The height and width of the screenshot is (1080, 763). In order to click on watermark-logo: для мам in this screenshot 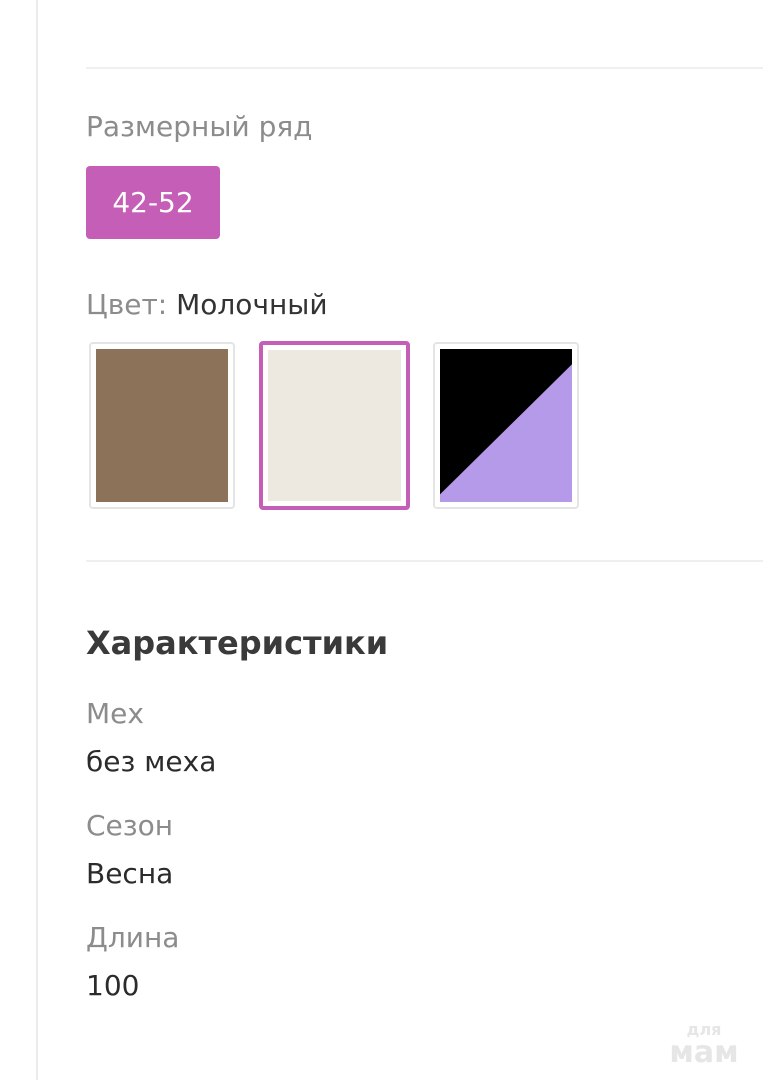, I will do `click(704, 1045)`.